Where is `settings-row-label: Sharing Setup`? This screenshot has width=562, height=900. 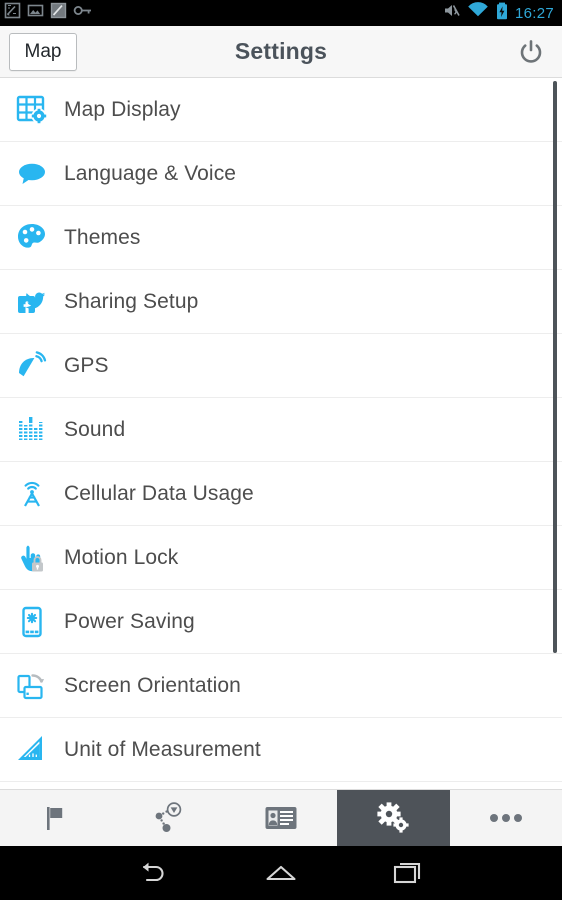
settings-row-label: Sharing Setup is located at coordinates (131, 301).